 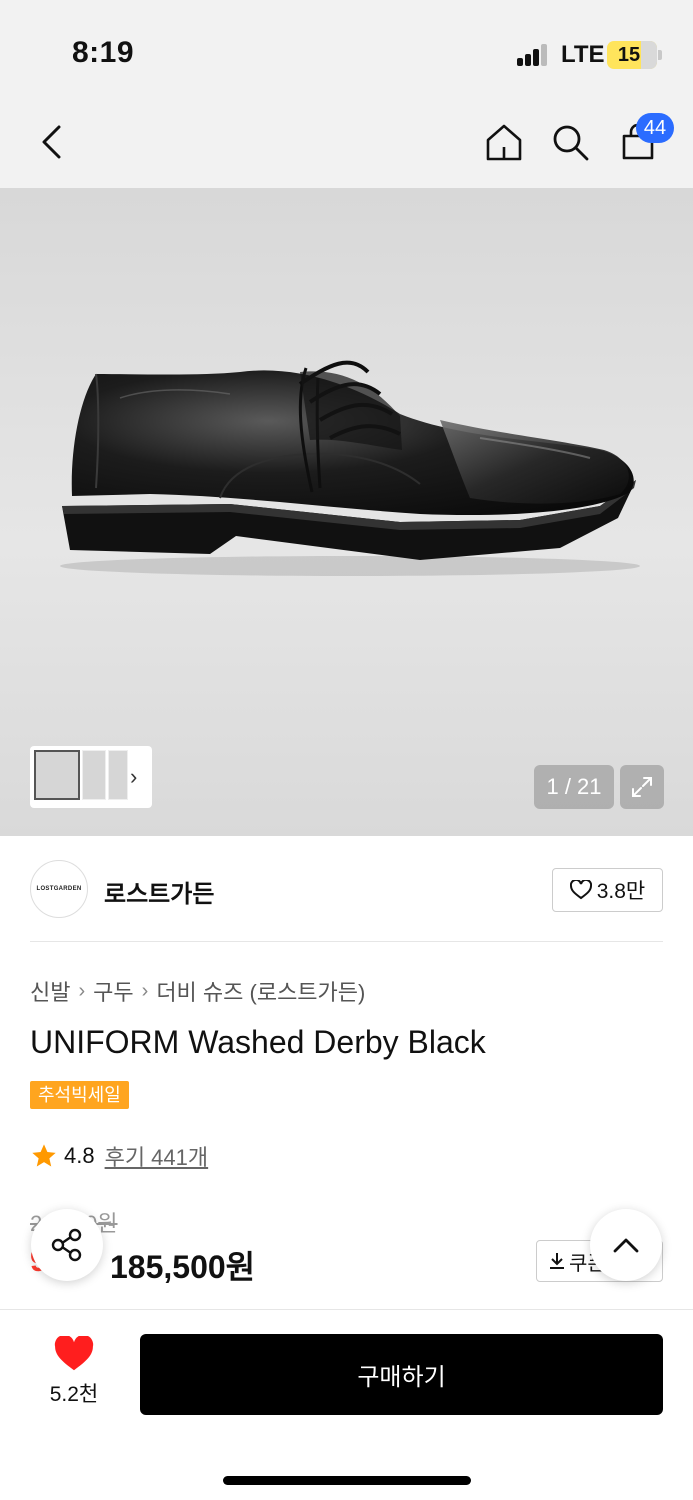 I want to click on rating-row: 4.8 후기 441개, so click(x=119, y=1156).